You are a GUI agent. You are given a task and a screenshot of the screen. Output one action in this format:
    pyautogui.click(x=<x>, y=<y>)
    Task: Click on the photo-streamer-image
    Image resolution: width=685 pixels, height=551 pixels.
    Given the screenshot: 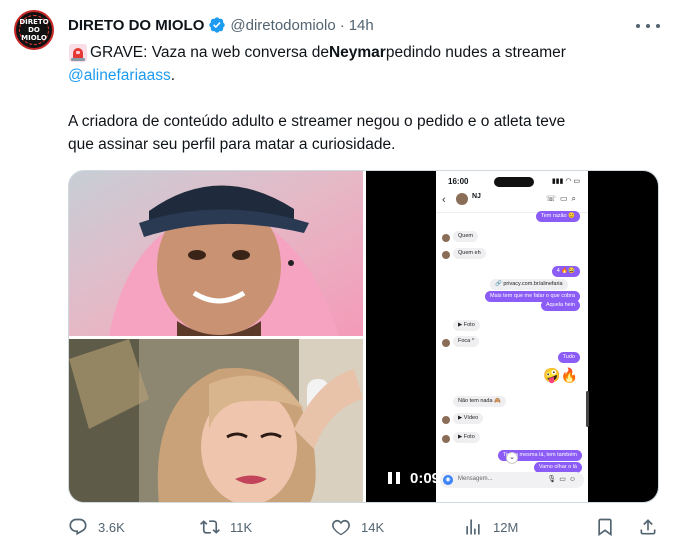 What is the action you would take?
    pyautogui.click(x=216, y=420)
    